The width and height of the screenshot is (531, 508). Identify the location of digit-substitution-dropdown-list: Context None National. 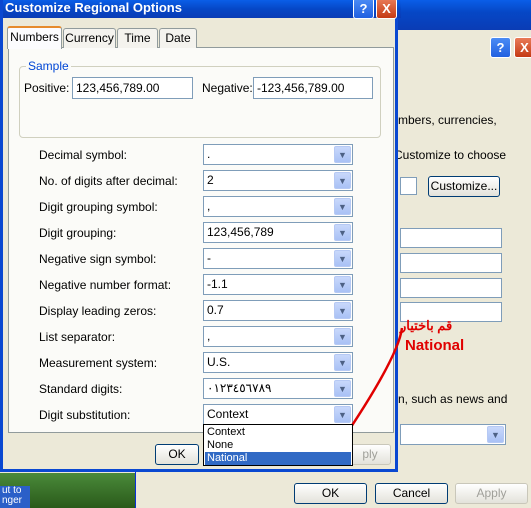
(278, 445).